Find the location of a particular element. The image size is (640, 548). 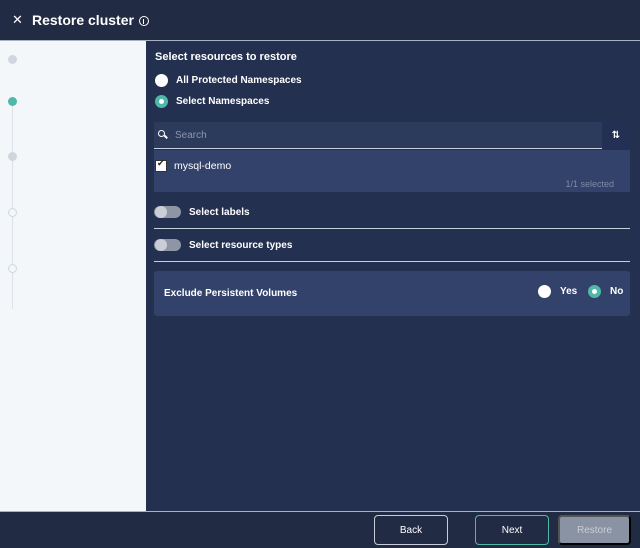

exclude-pv-box: Exclude Persistent Volumes Yes No is located at coordinates (392, 293).